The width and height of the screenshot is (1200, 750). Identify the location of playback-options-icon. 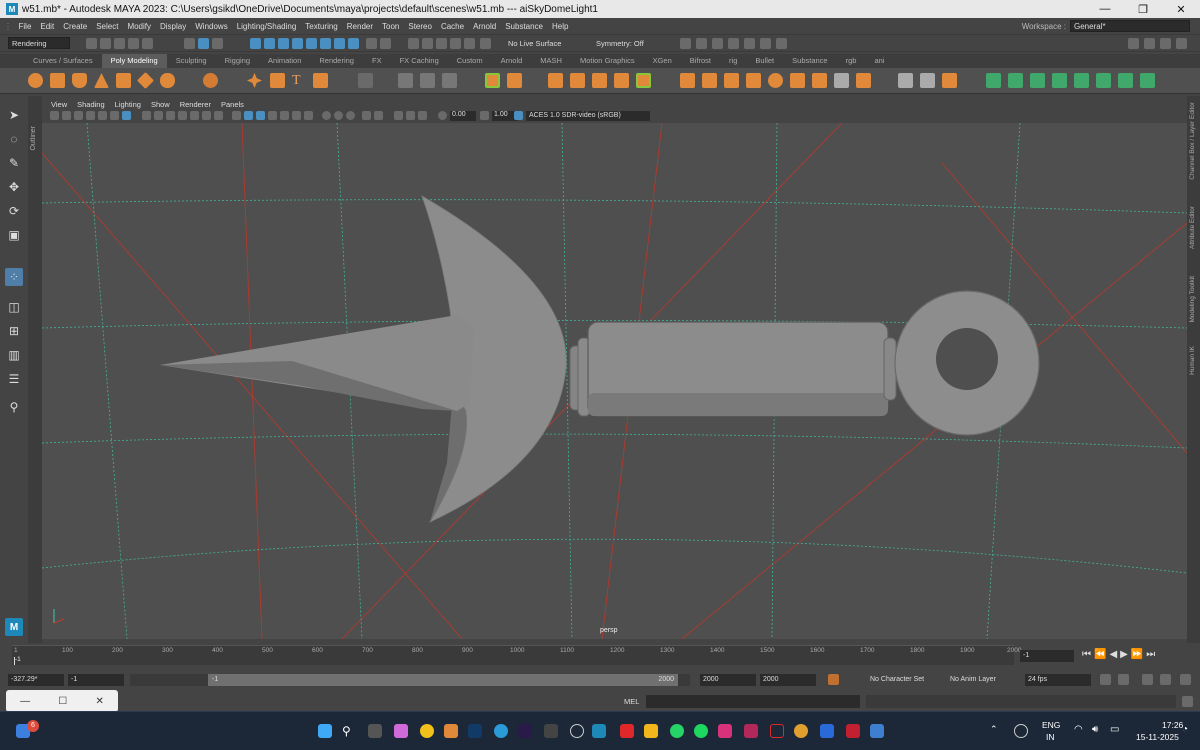
(1123, 679).